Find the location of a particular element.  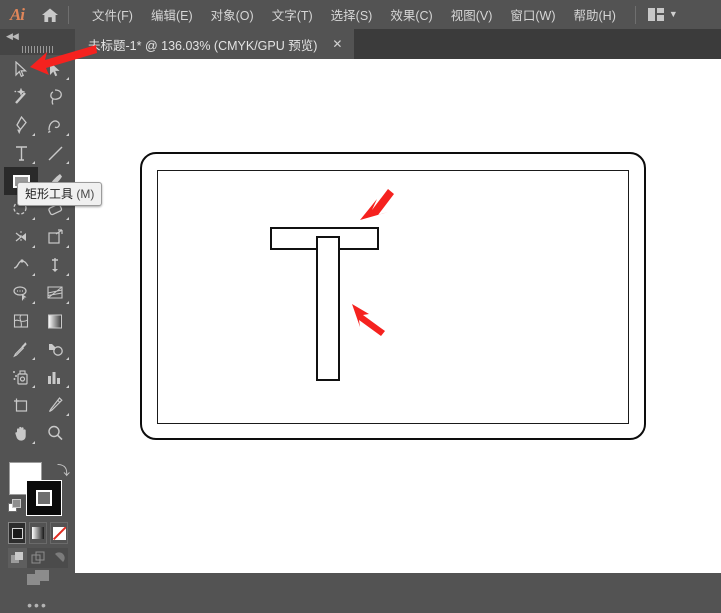

default-fill-stroke-icon is located at coordinates (14, 505).